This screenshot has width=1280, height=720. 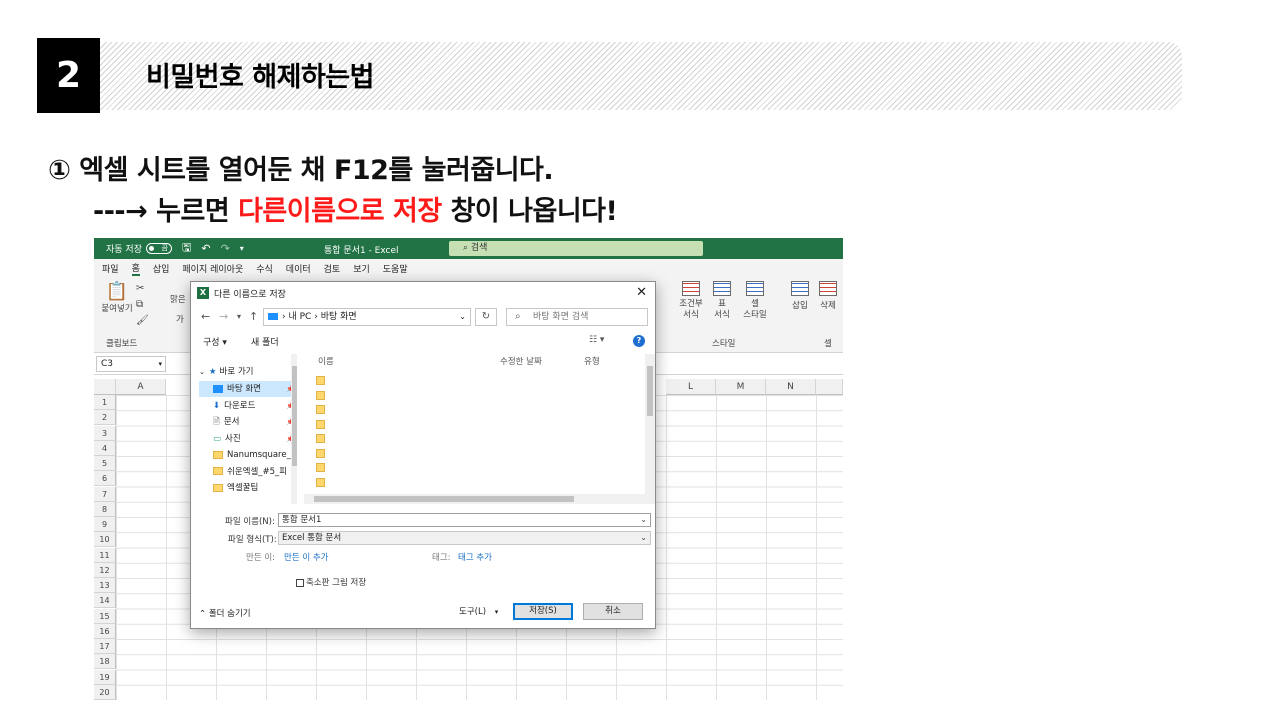 What do you see at coordinates (105, 448) in the screenshot?
I see `row-header: 4` at bounding box center [105, 448].